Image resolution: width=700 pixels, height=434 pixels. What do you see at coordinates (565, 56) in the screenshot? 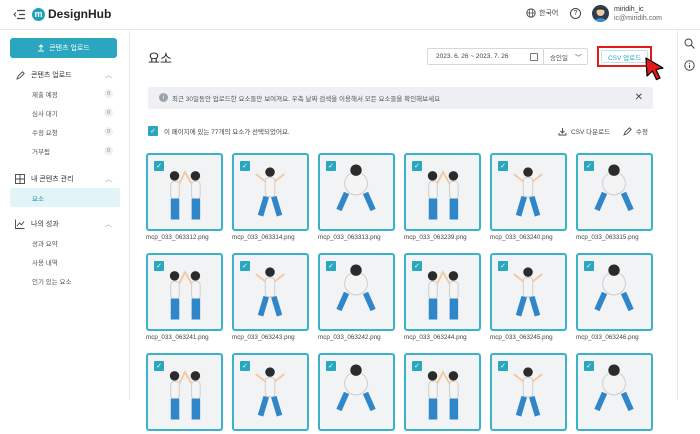
I see `sort-select: 승인일 ﹀` at bounding box center [565, 56].